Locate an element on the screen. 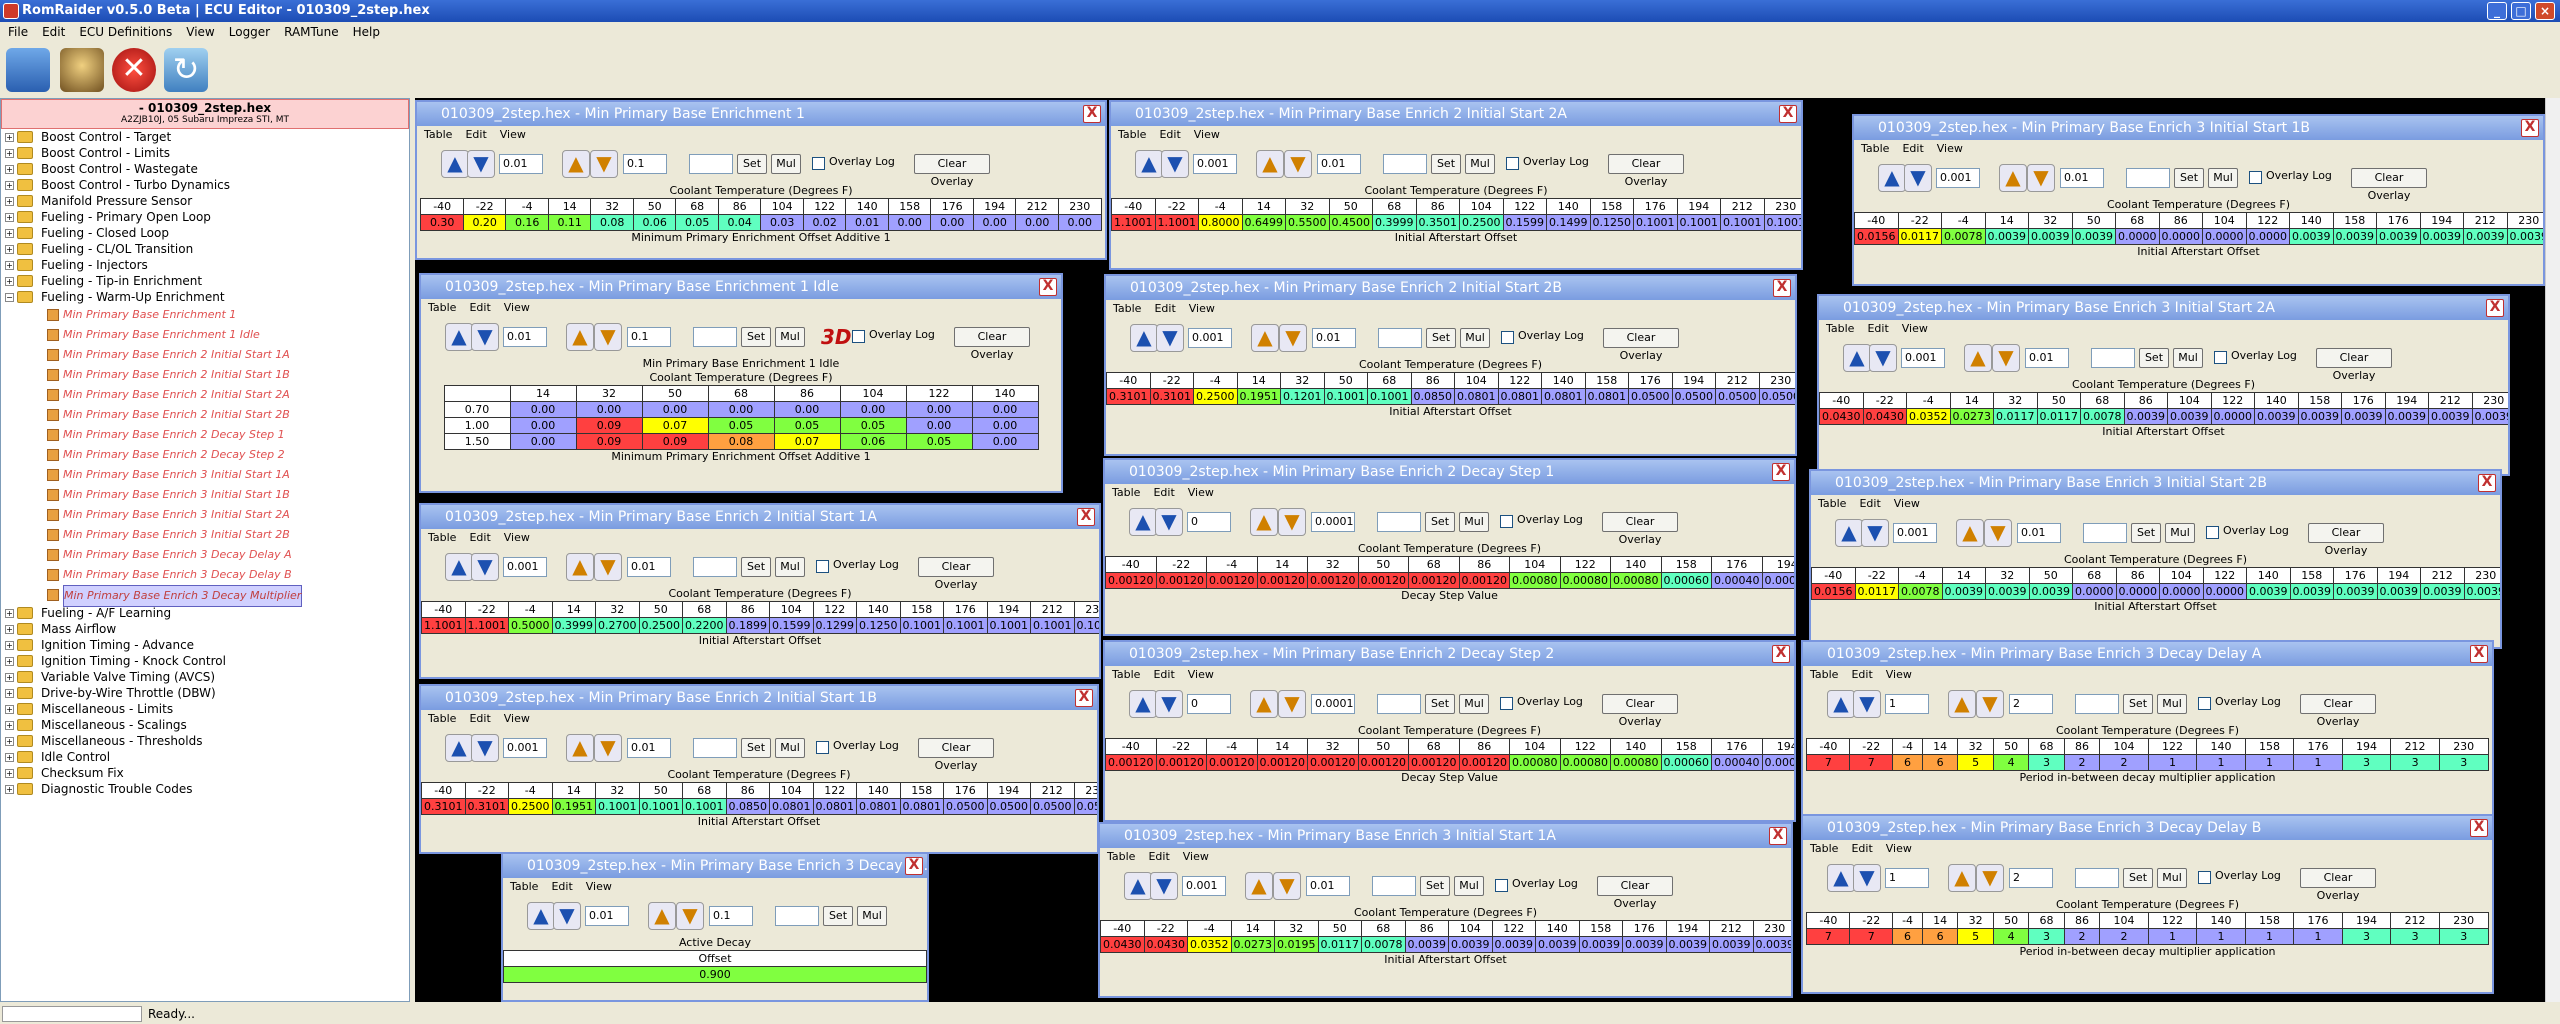 The height and width of the screenshot is (1024, 2560). table-cell: 6 is located at coordinates (1940, 762).